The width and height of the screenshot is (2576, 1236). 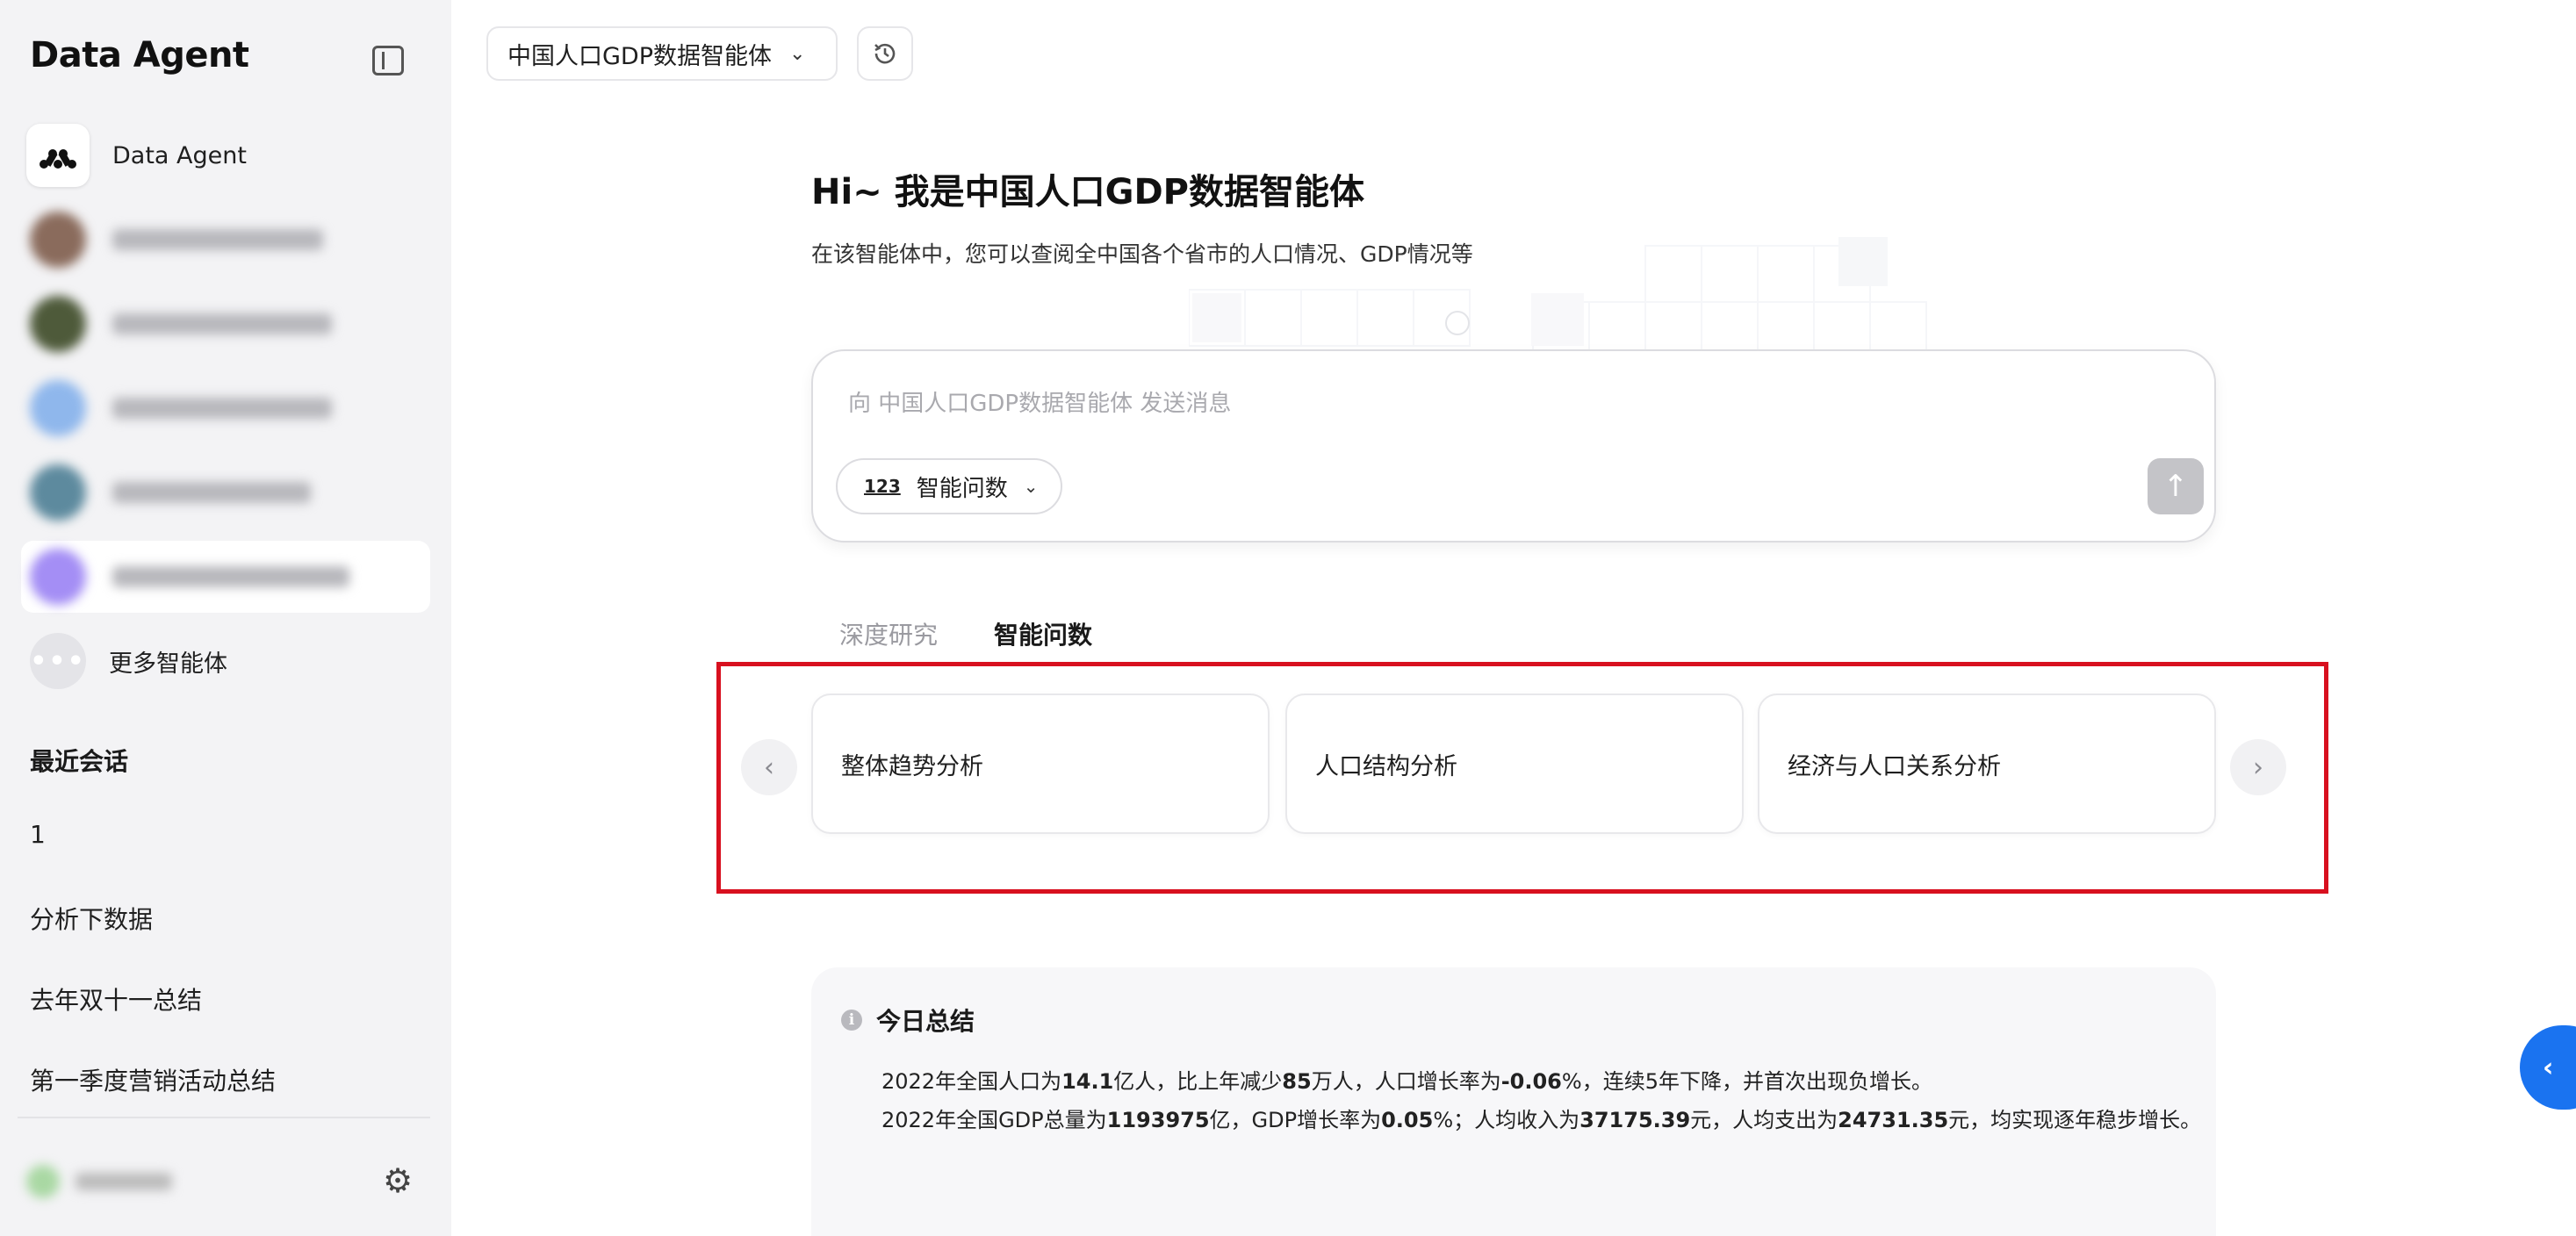 I want to click on chat-composer: 123 智能问数 ⌄ ↑, so click(x=1513, y=446).